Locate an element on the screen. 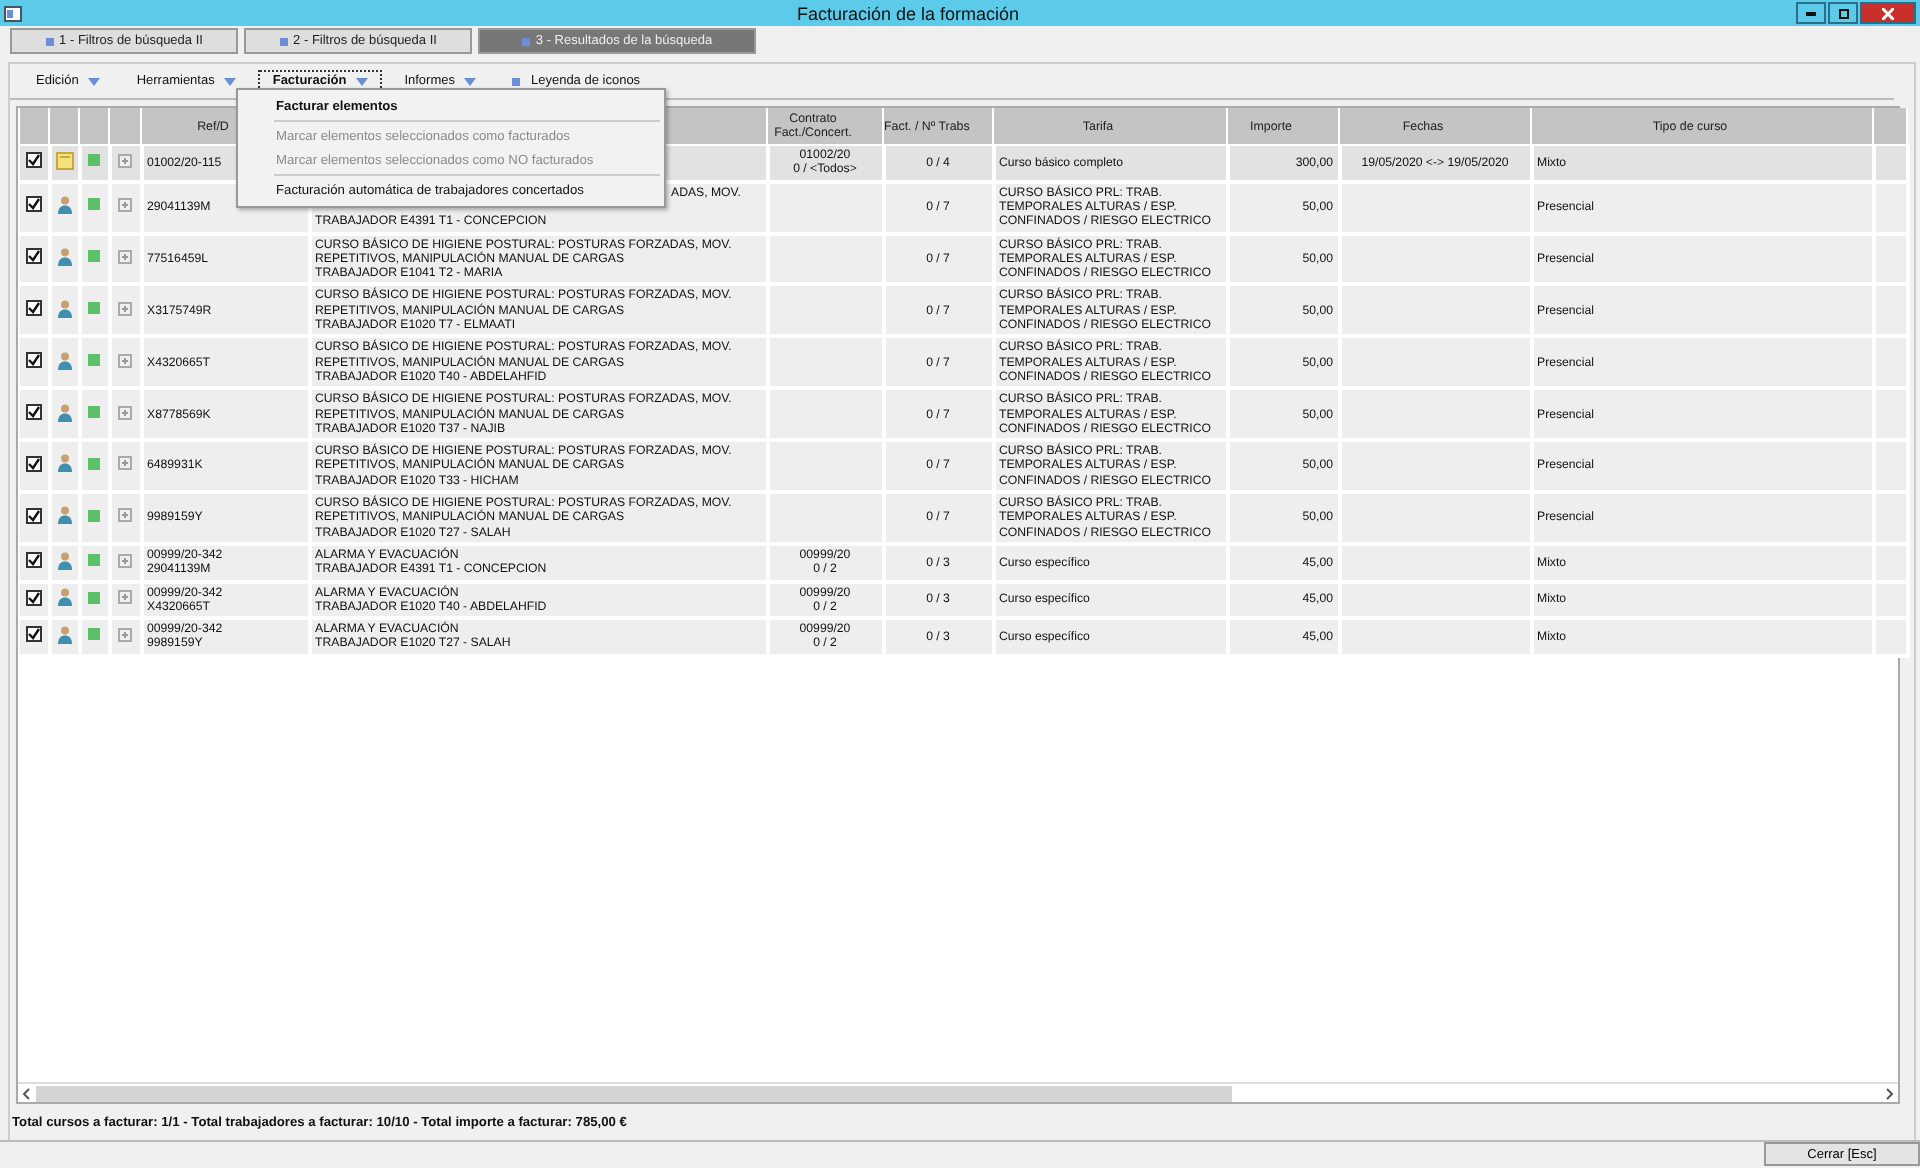 This screenshot has height=1168, width=1920. chevron-right-icon is located at coordinates (1889, 1093).